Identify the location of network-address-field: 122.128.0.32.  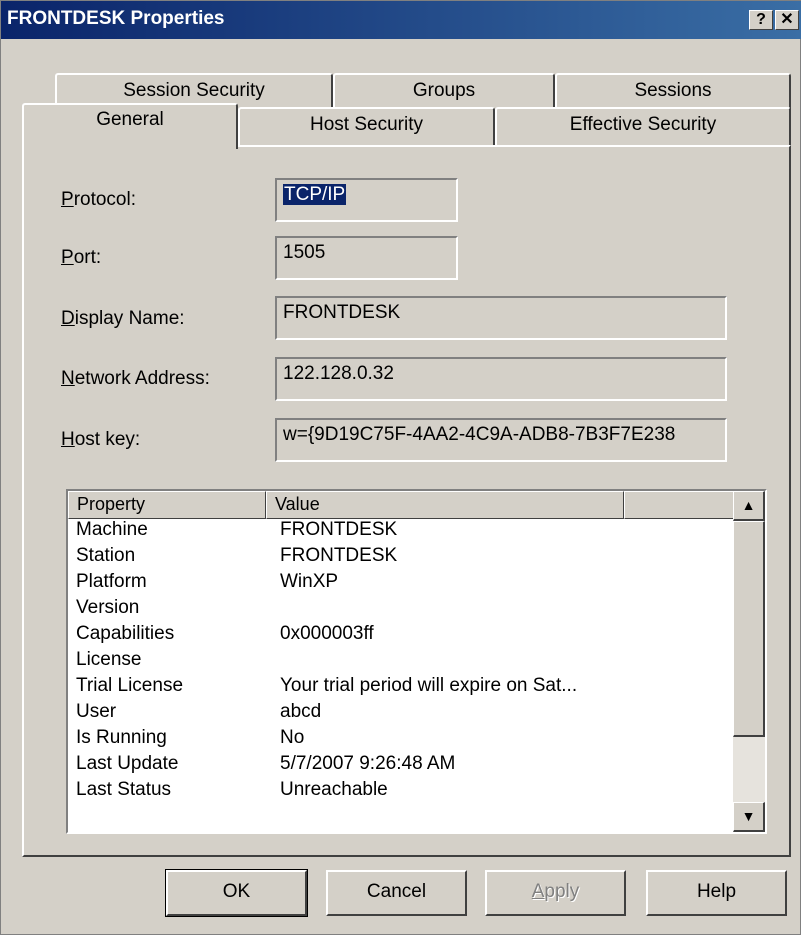
(501, 379).